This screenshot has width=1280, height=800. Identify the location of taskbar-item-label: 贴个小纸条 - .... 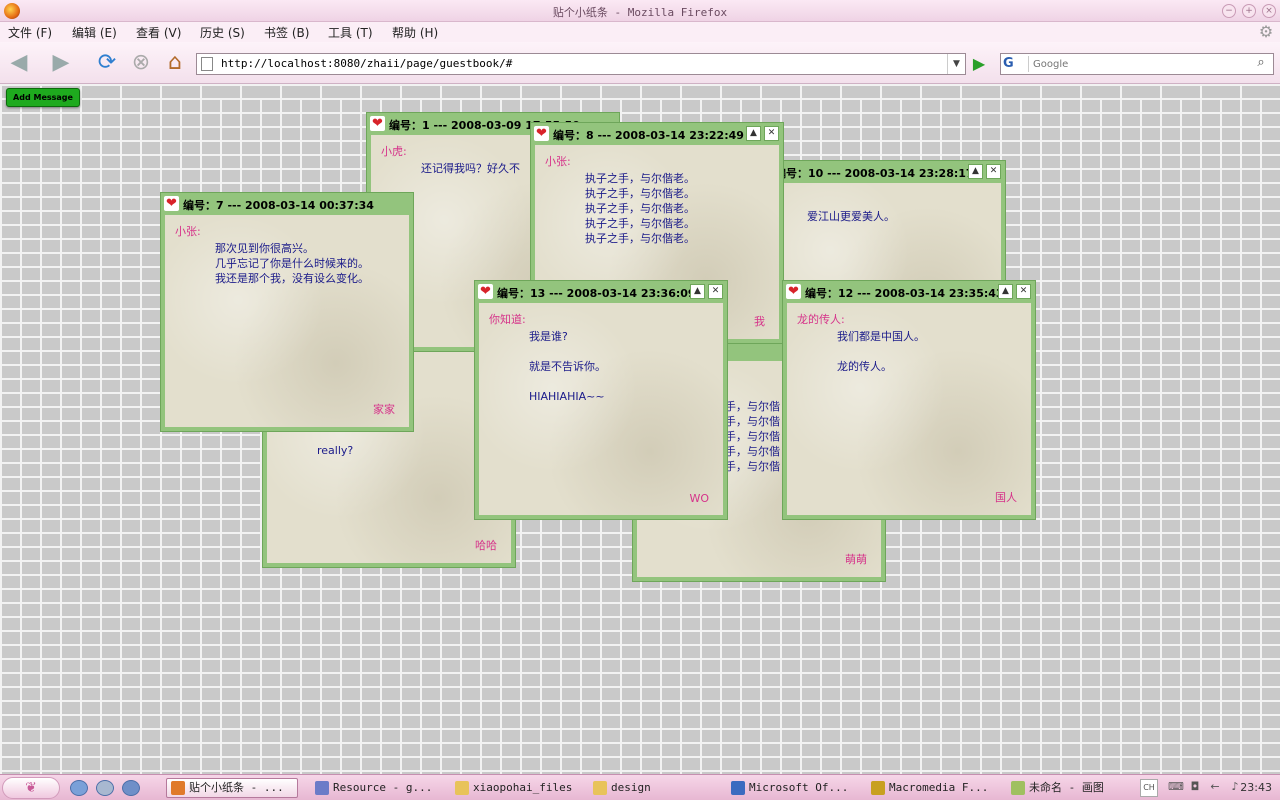
(236, 787).